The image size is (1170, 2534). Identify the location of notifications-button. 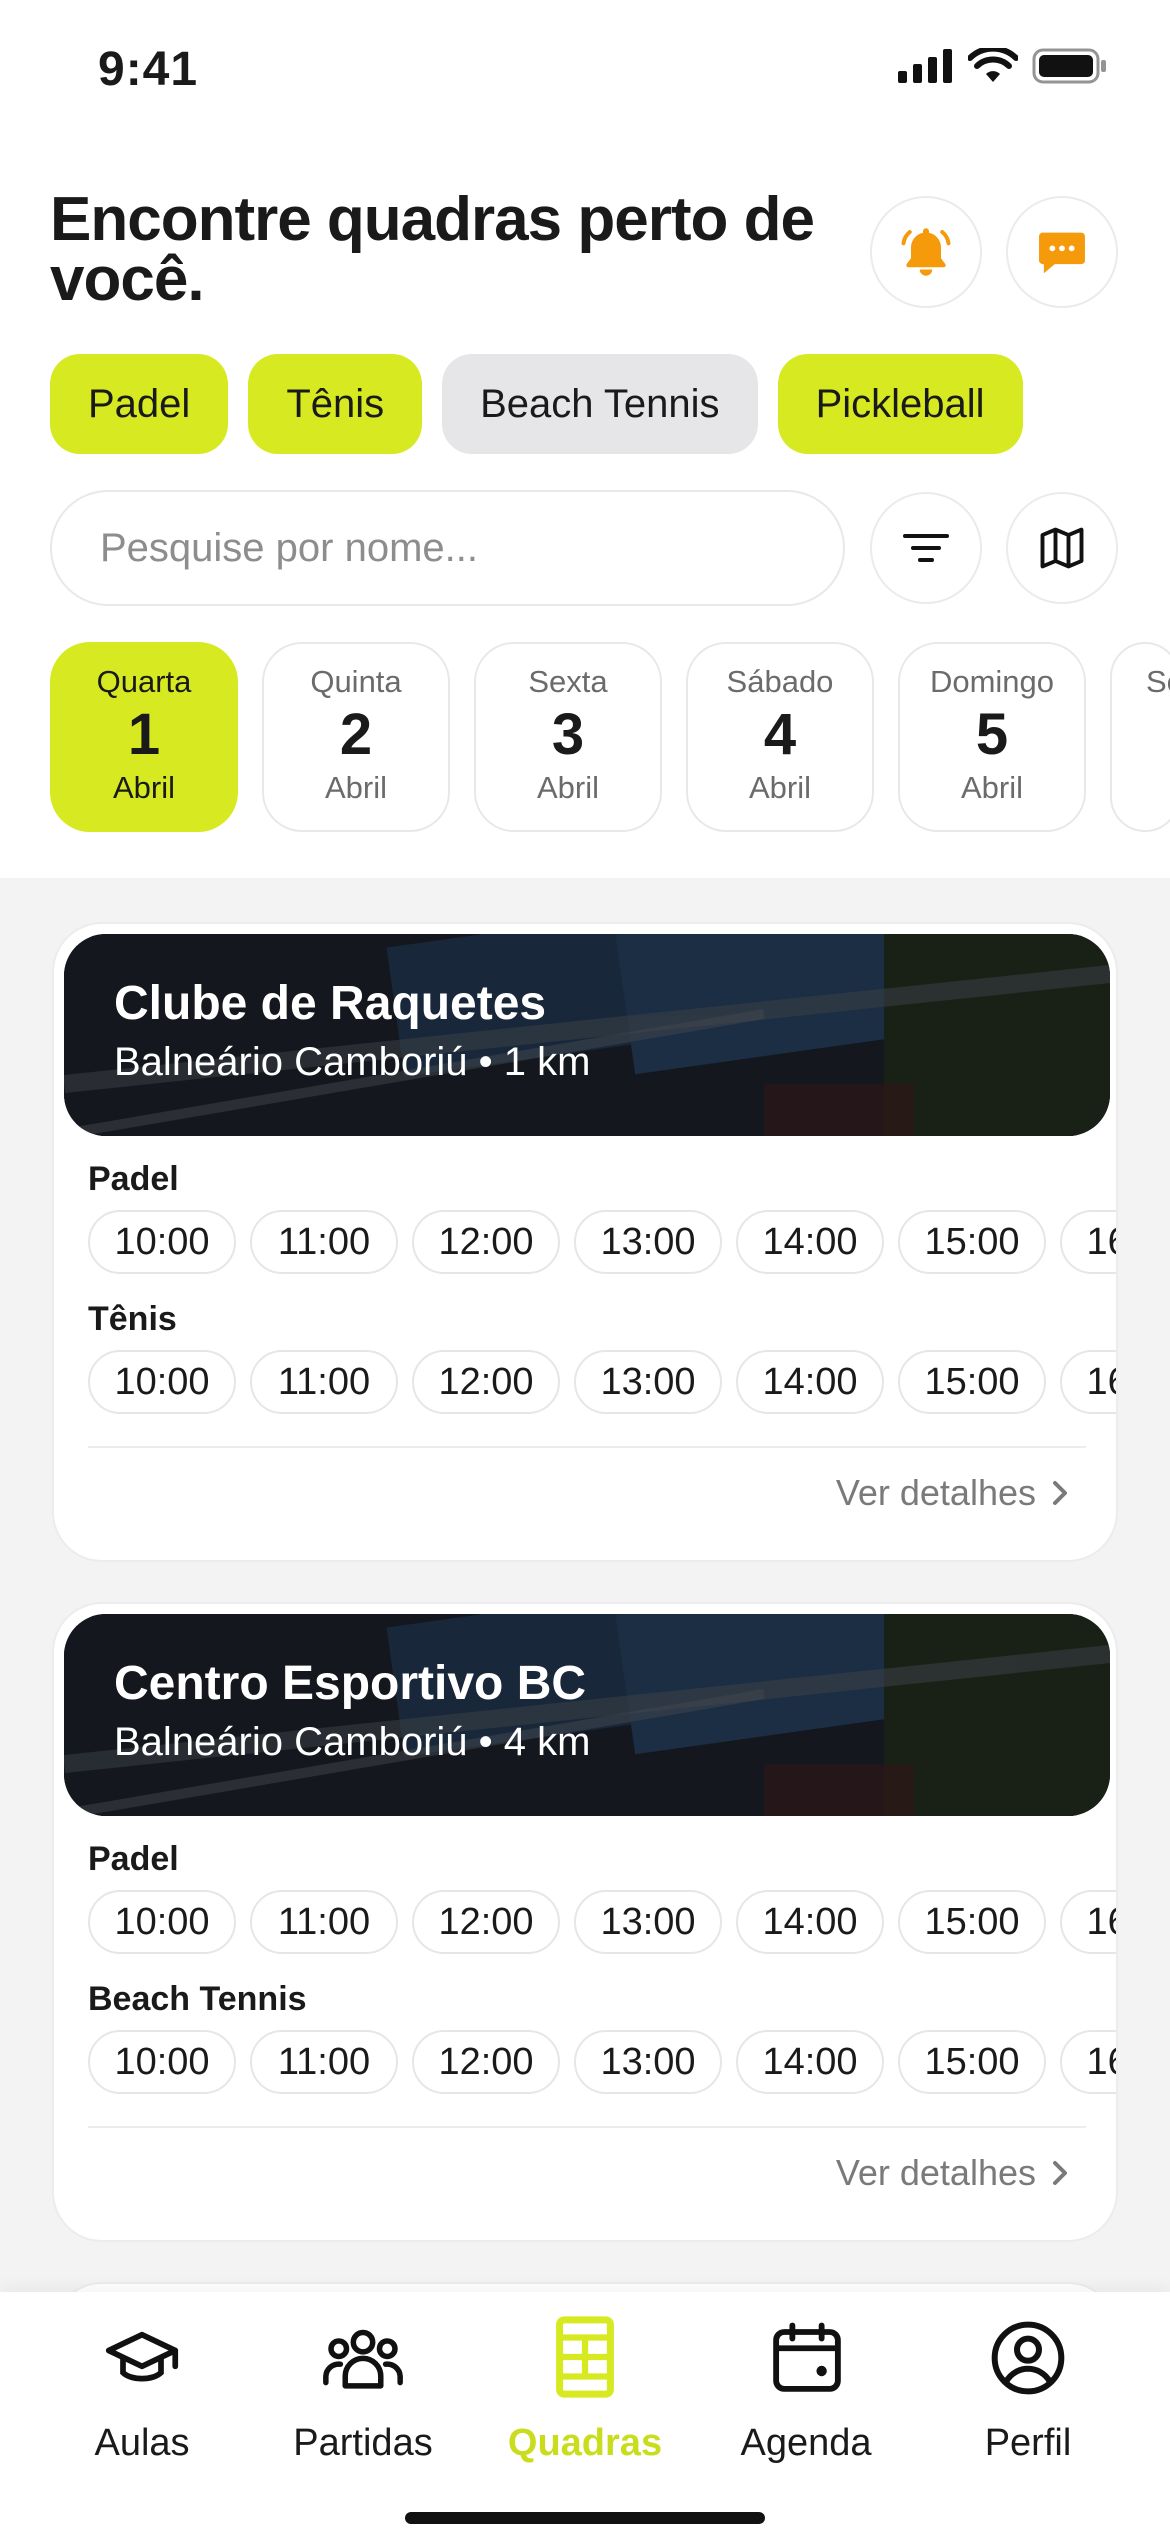
(926, 252).